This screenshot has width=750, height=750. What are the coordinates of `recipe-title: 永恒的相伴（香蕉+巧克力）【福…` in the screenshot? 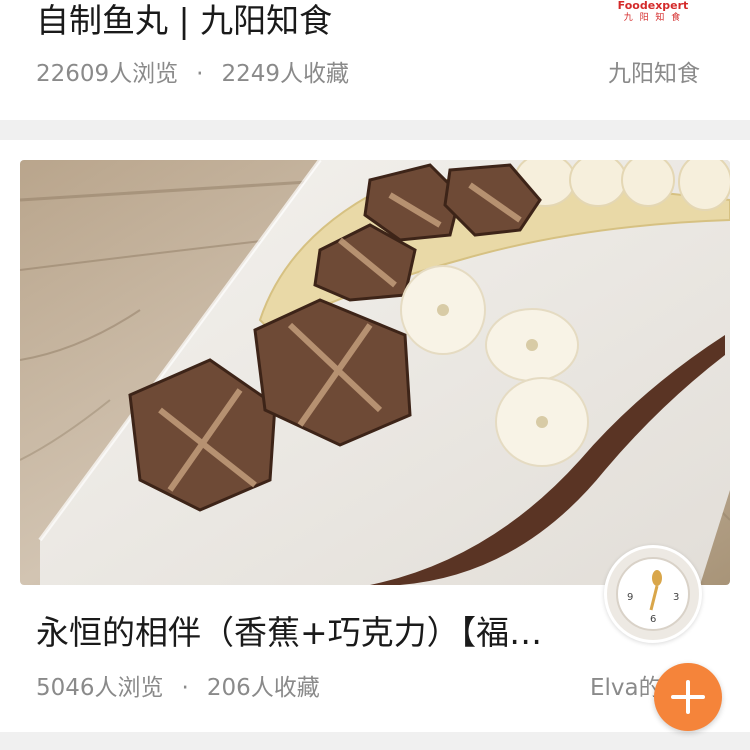 It's located at (308, 630).